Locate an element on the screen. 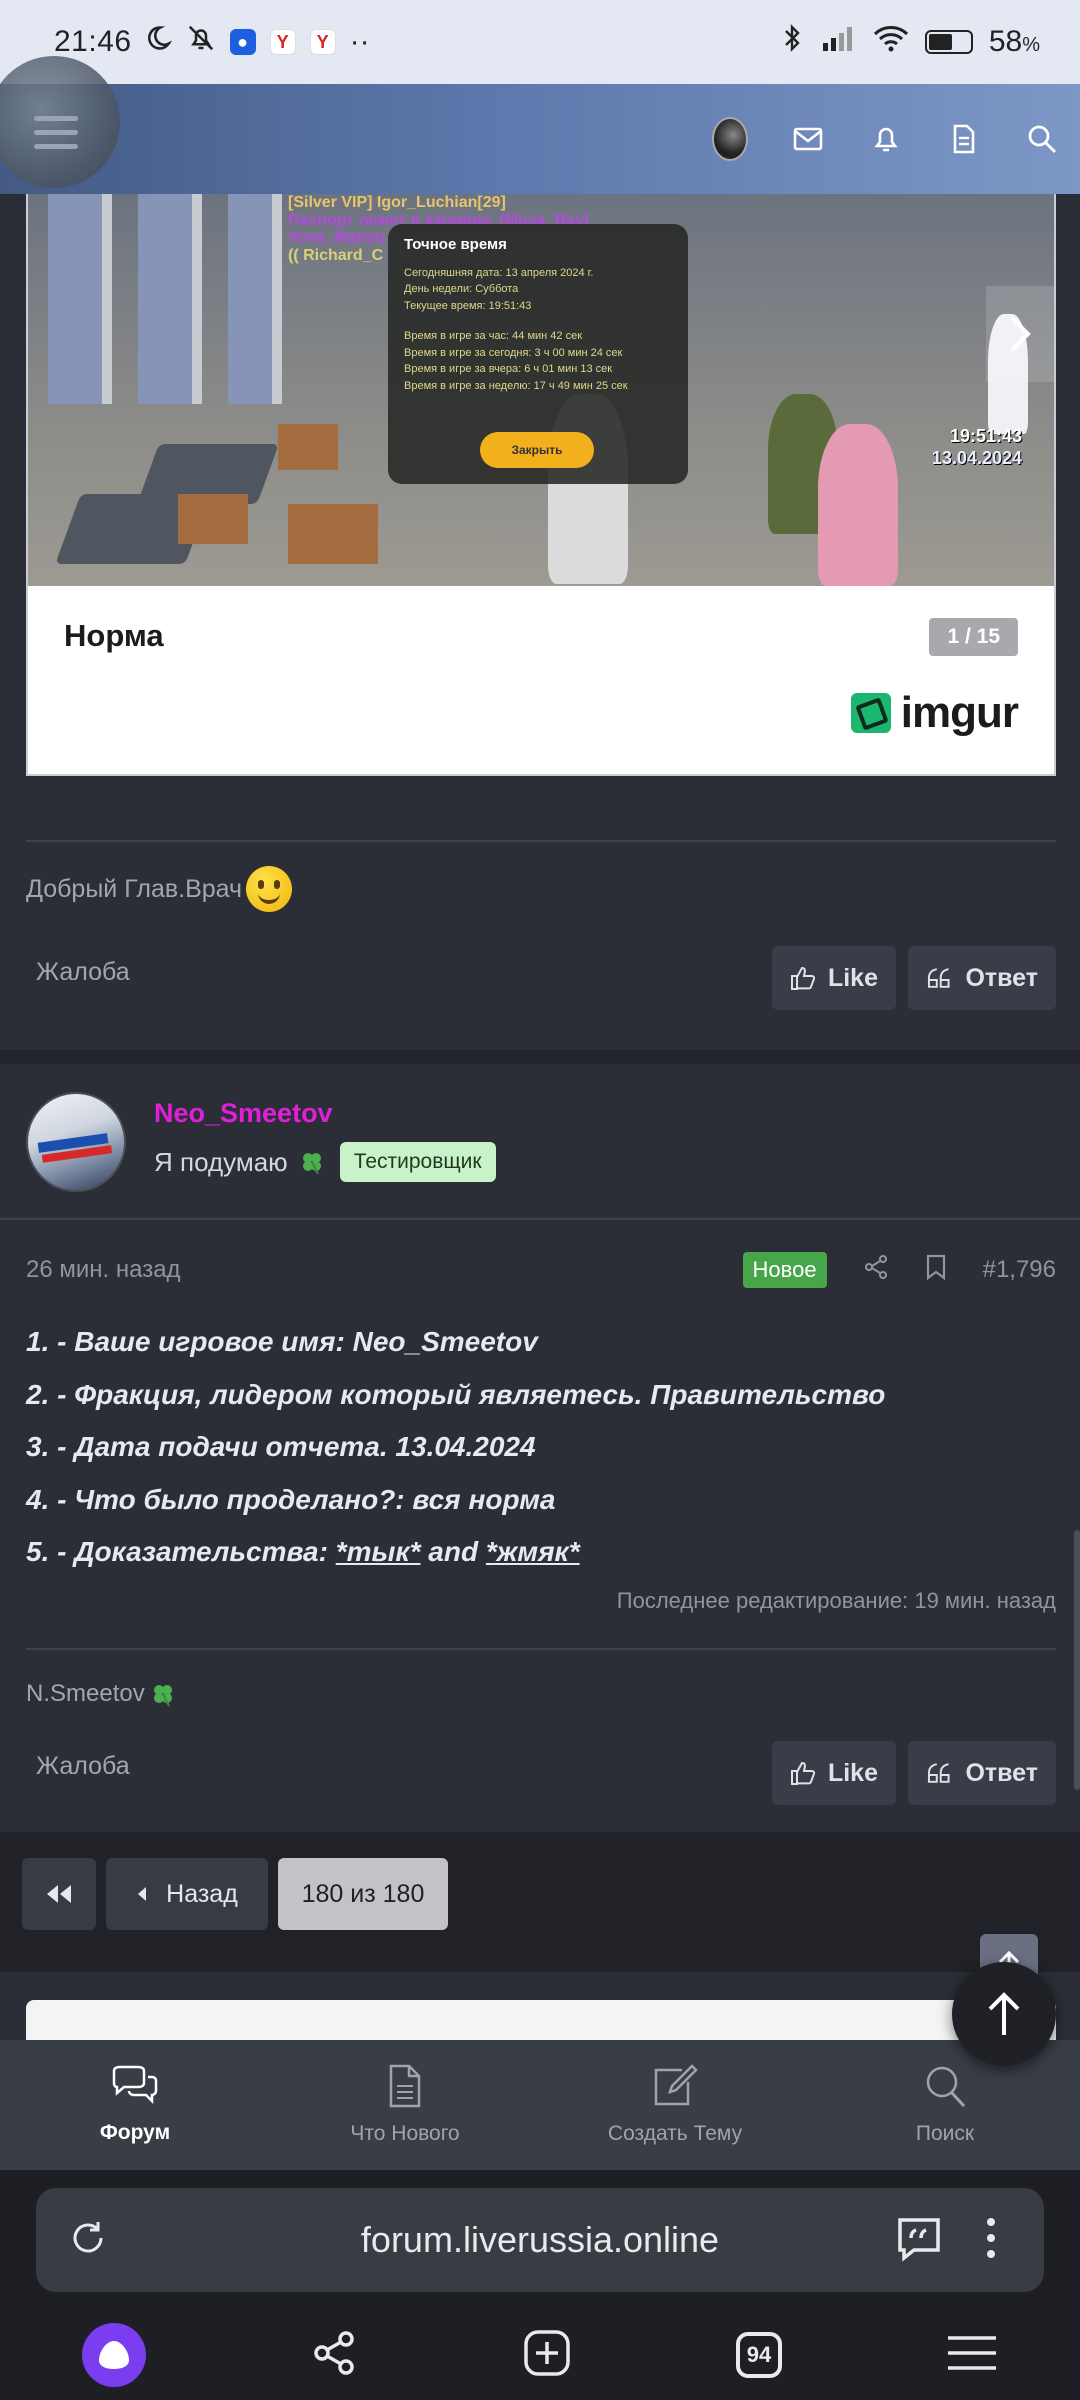  menu-icon is located at coordinates (56, 132).